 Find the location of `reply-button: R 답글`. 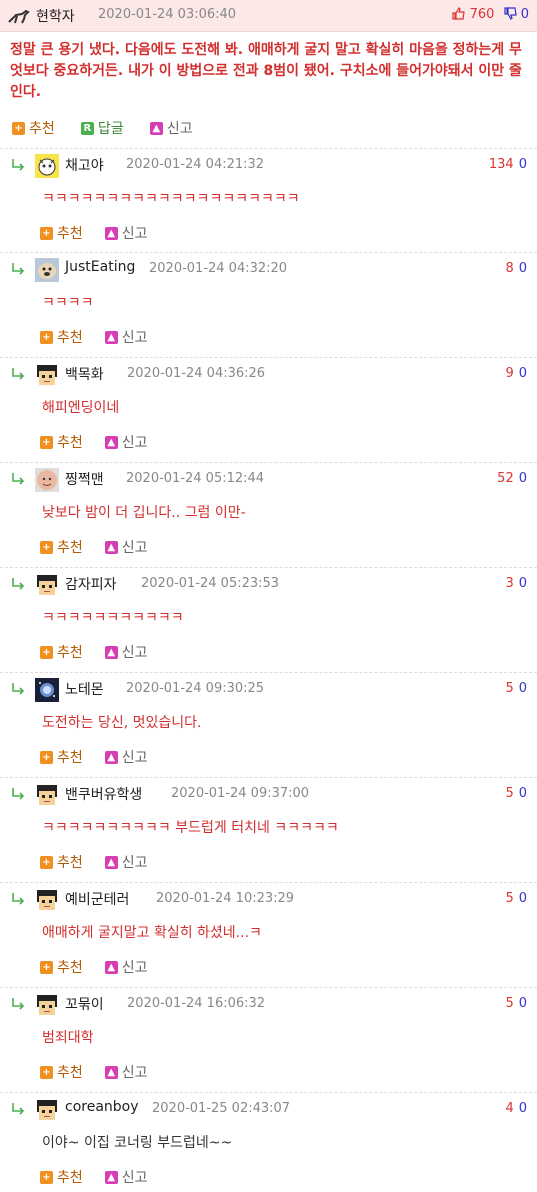

reply-button: R 답글 is located at coordinates (102, 128).